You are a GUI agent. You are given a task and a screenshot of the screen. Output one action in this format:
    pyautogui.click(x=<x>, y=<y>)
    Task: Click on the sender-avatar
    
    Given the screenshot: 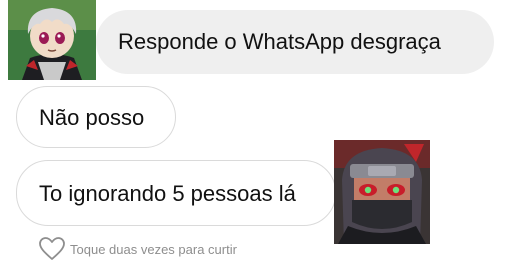 What is the action you would take?
    pyautogui.click(x=52, y=40)
    